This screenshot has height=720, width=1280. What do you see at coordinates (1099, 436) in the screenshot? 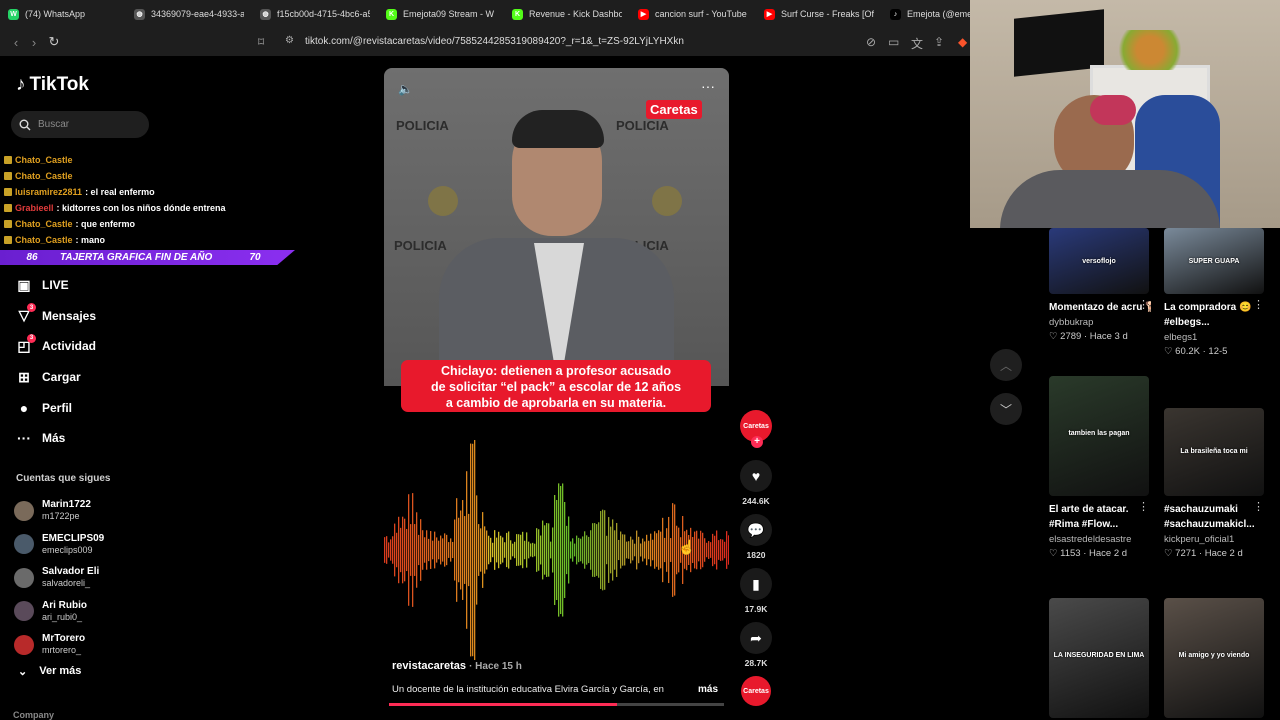
I see `video-thumbnail: tambien las pagan` at bounding box center [1099, 436].